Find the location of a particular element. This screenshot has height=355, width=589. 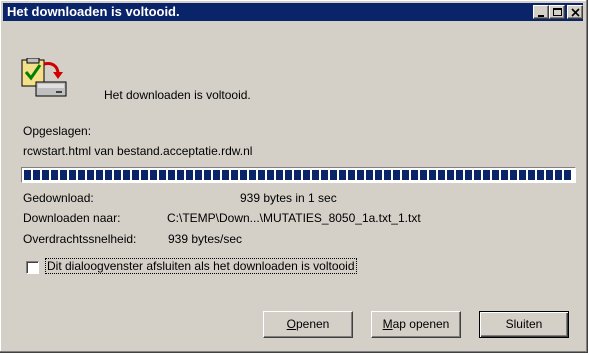

maximize-icon is located at coordinates (557, 12).